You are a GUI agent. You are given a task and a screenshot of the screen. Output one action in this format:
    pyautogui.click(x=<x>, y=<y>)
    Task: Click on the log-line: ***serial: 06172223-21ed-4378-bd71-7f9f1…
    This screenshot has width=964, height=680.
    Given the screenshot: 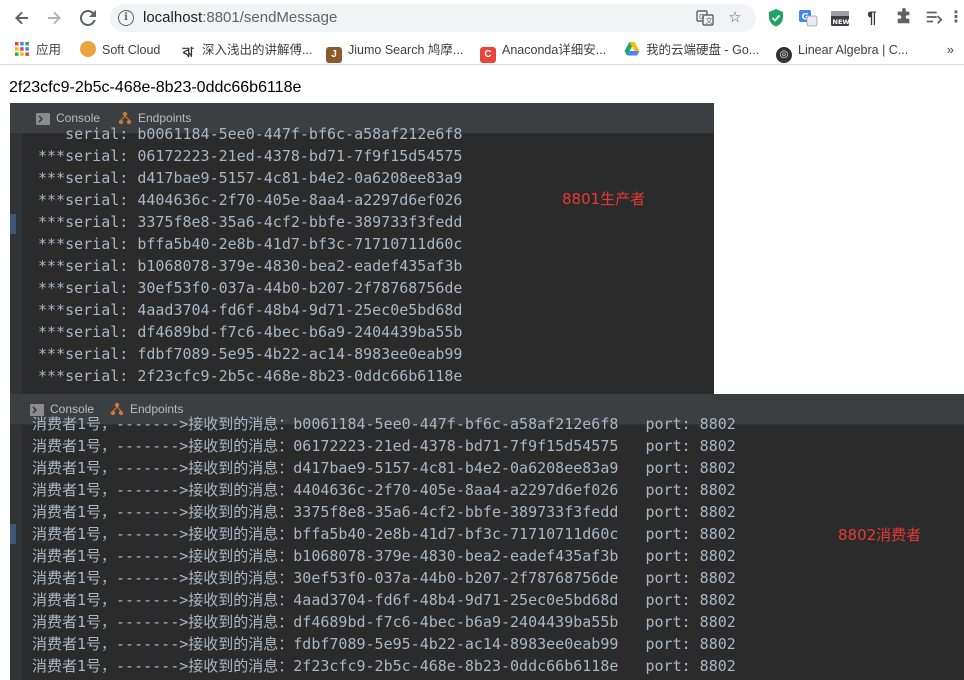 What is the action you would take?
    pyautogui.click(x=250, y=156)
    